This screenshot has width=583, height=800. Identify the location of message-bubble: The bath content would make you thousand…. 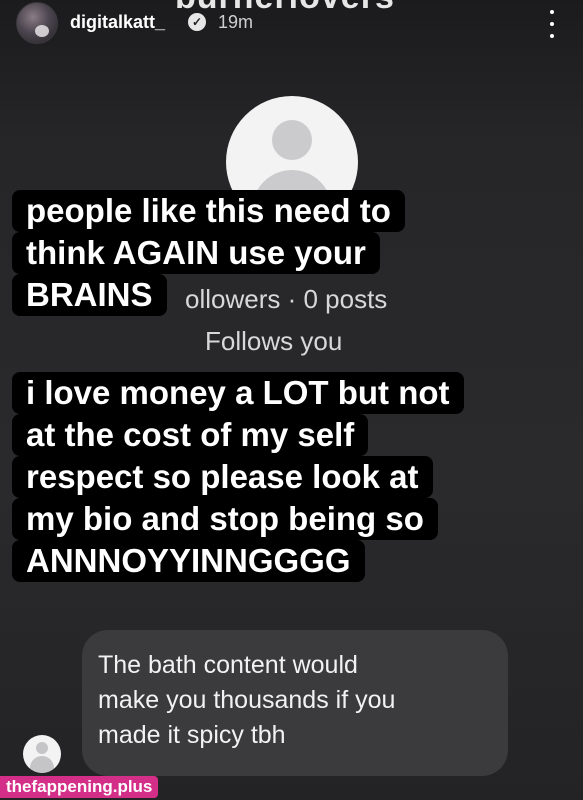
(295, 703).